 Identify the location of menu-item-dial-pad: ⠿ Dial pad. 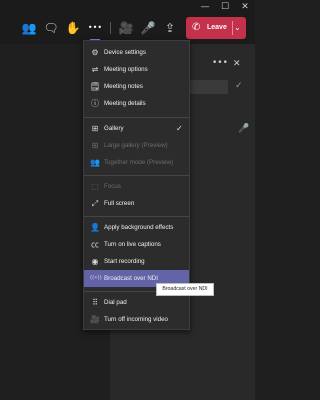
(136, 302).